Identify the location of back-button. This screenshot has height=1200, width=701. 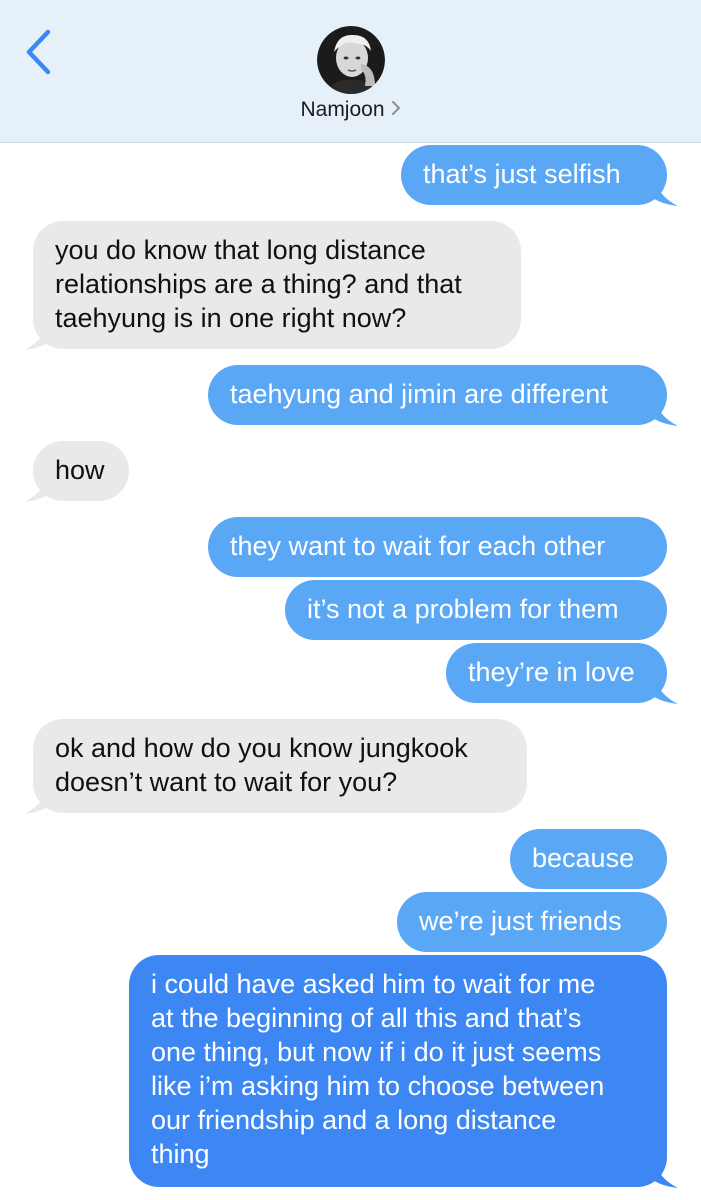
(40, 54).